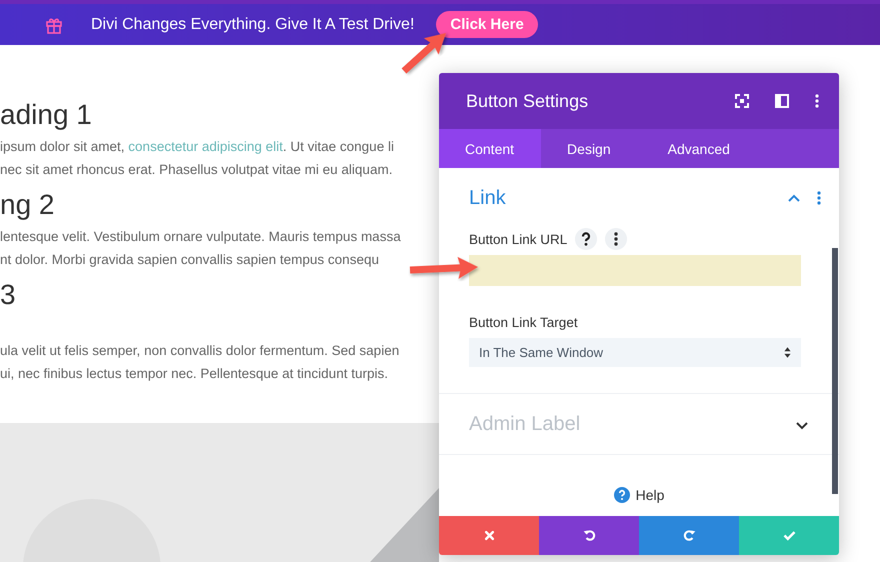  Describe the element at coordinates (787, 352) in the screenshot. I see `updown-arrows-icon` at that location.